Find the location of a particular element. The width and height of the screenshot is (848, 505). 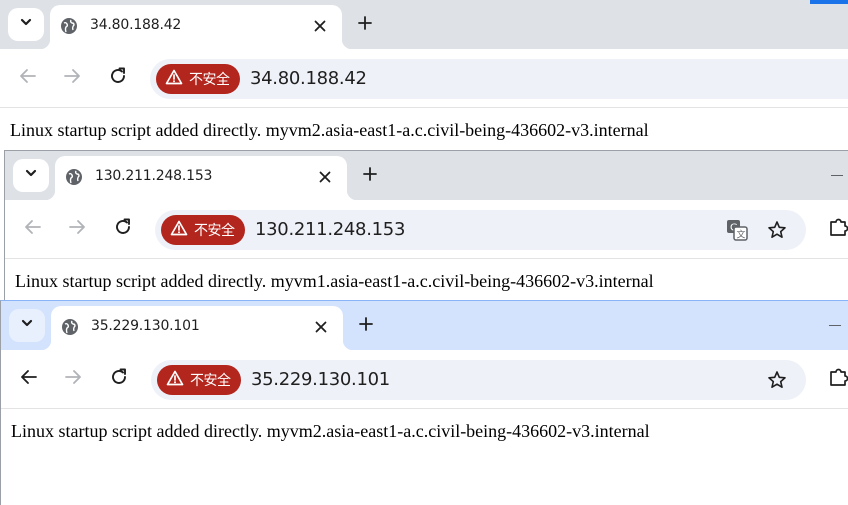

url-text: 130.211.248.153 is located at coordinates (330, 229).